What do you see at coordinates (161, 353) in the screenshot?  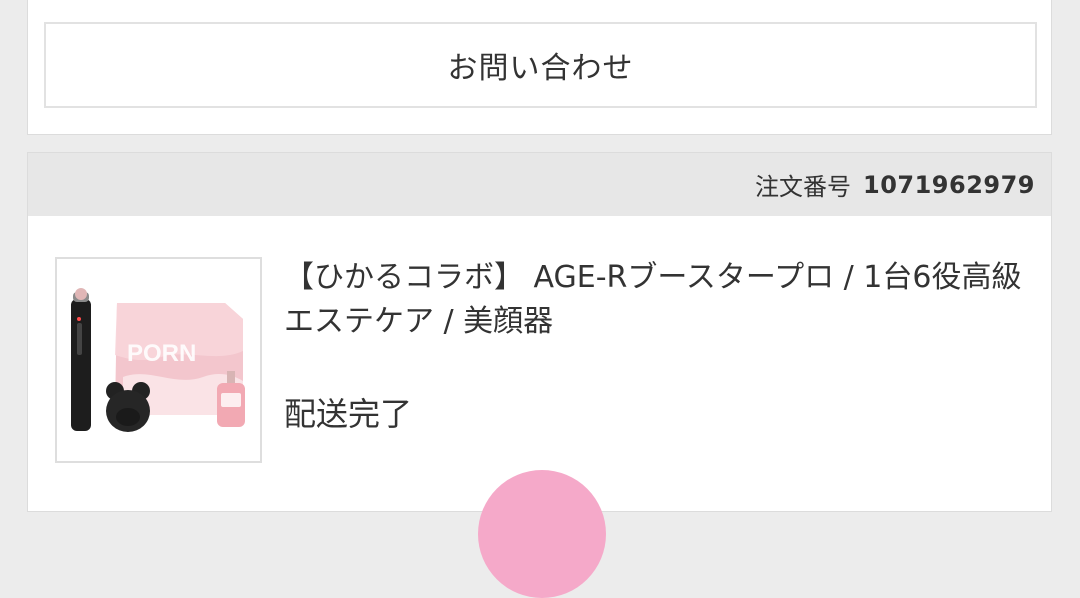 I see `box-logo-text: PORN` at bounding box center [161, 353].